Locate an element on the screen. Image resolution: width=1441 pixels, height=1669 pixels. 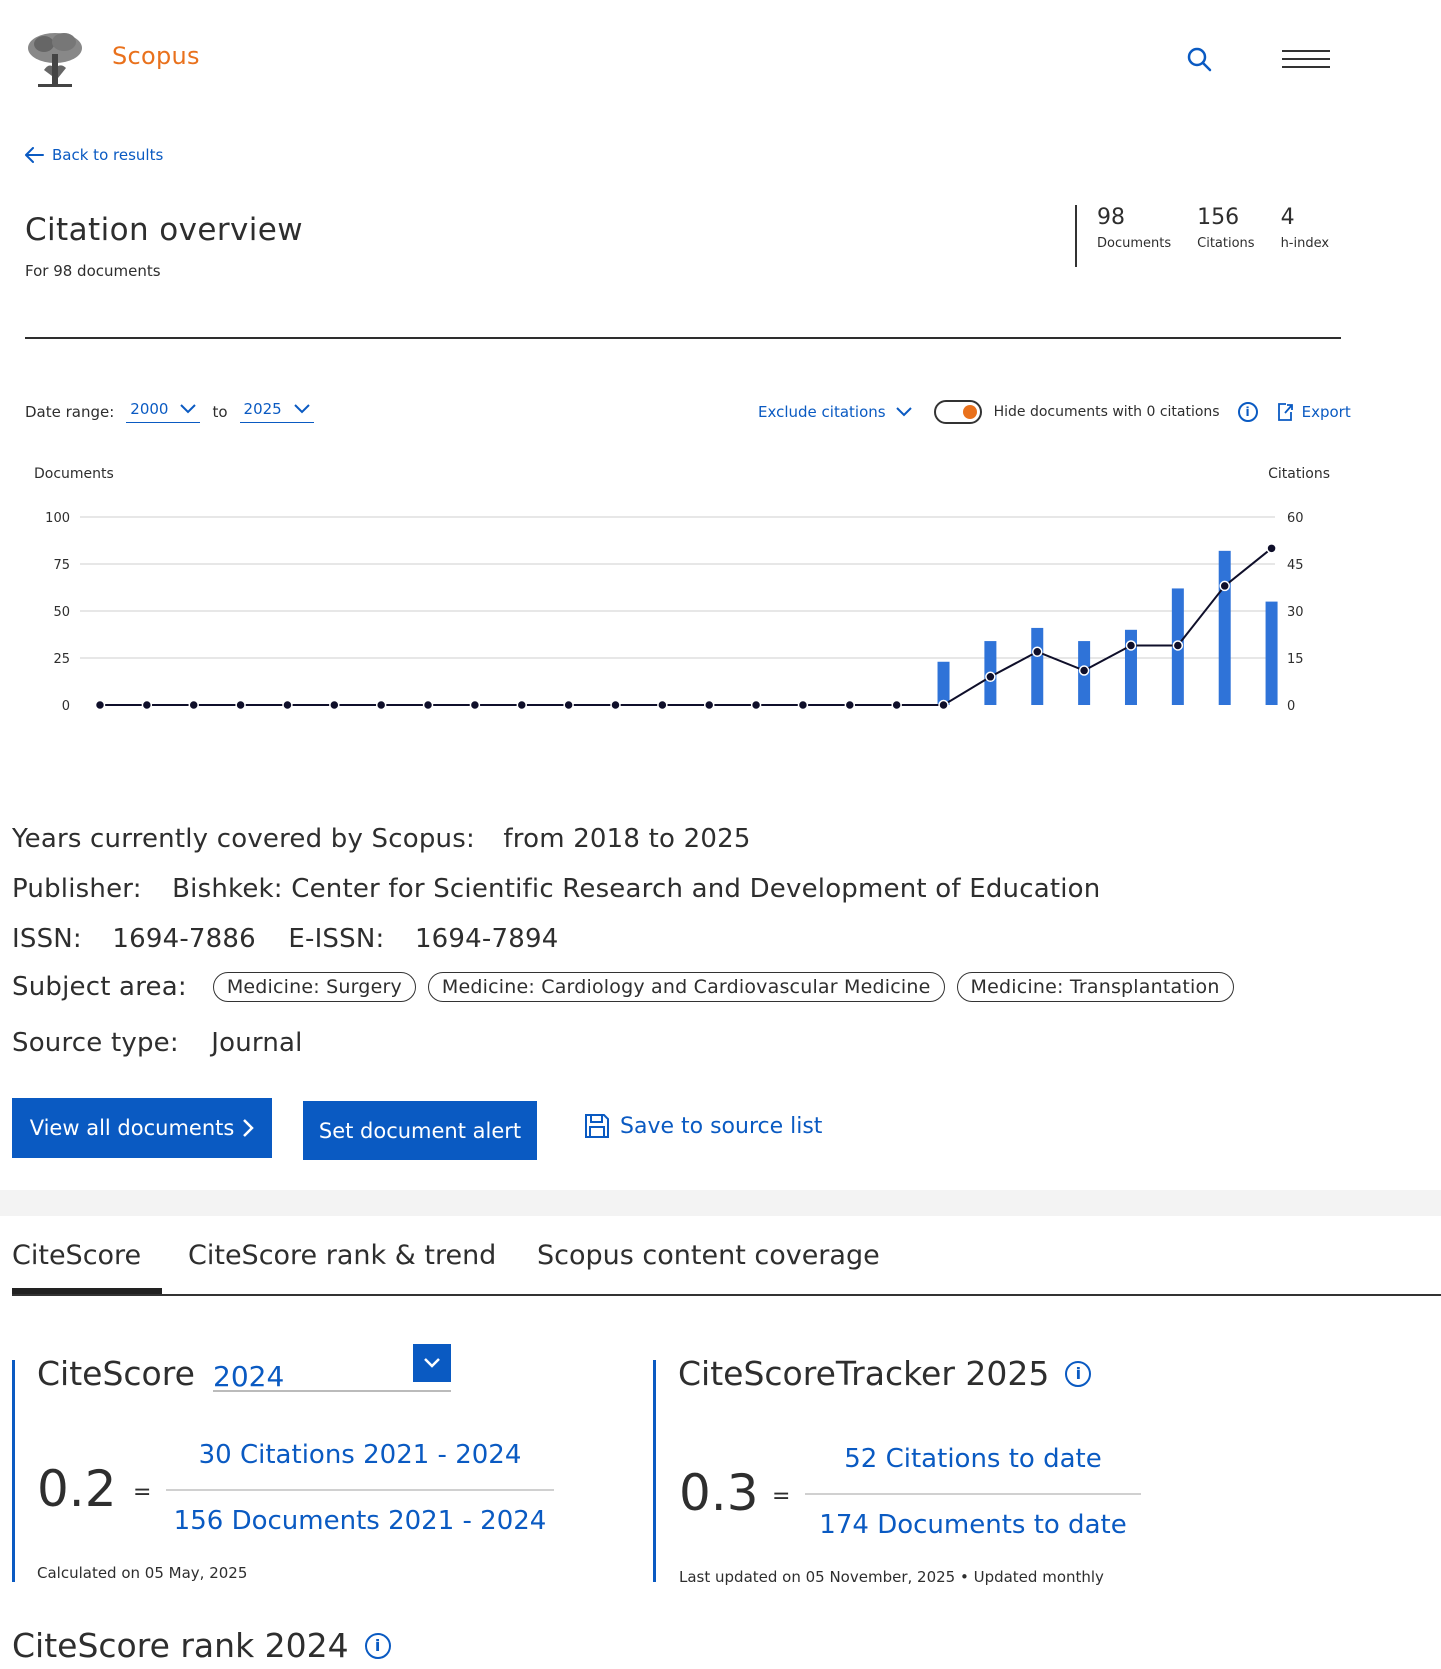
stat-documents: 98 Documents is located at coordinates (1134, 236).